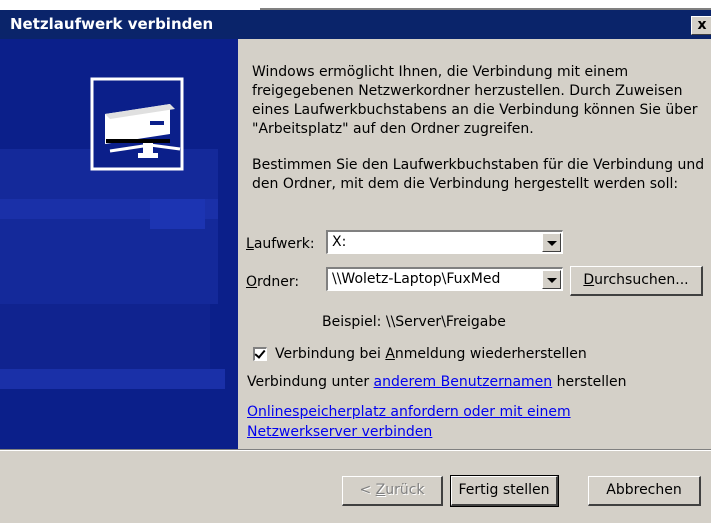 This screenshot has width=711, height=523. Describe the element at coordinates (463, 382) in the screenshot. I see `other-user-link: anderem Benutzernamen` at that location.